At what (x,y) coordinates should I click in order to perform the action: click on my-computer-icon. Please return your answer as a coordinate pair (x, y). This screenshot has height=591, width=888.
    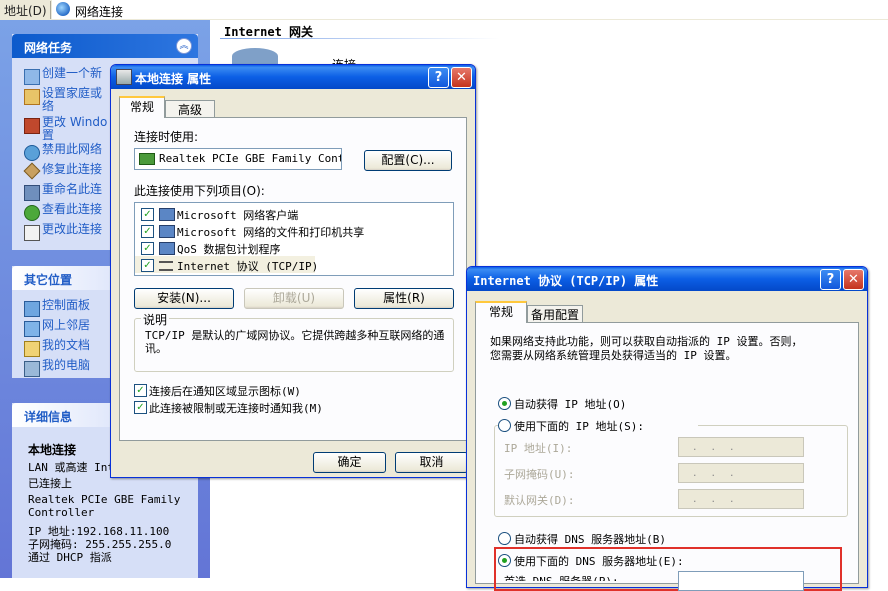
    Looking at the image, I should click on (32, 369).